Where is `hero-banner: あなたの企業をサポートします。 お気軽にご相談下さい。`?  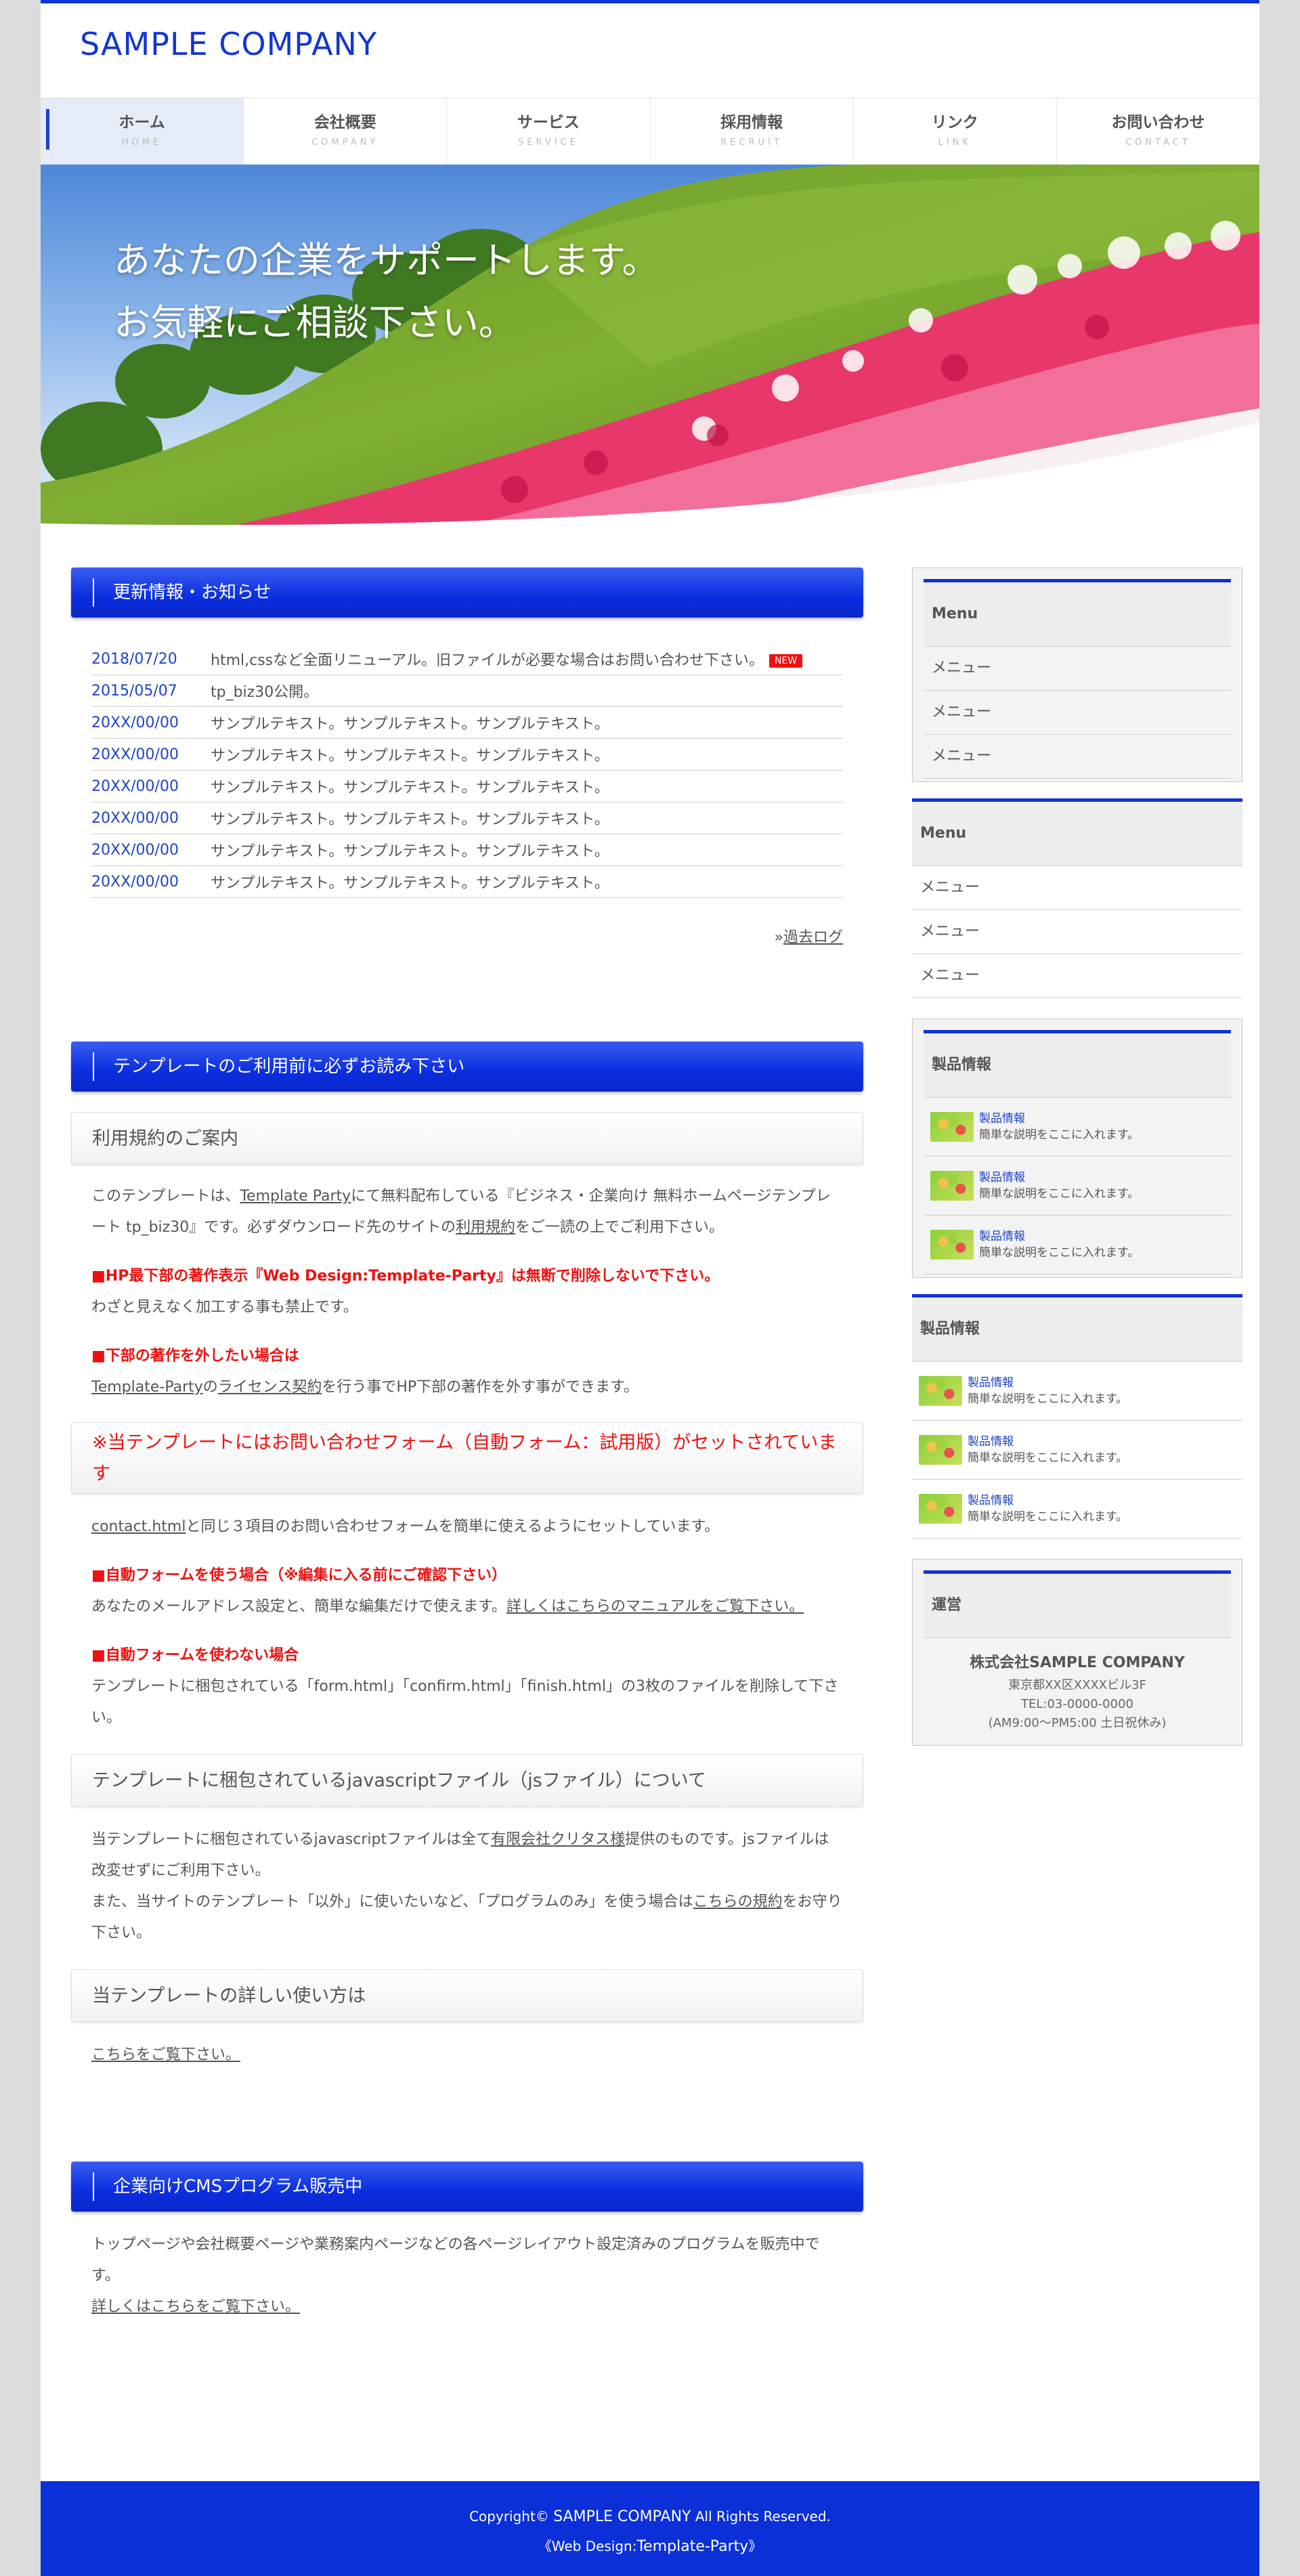
hero-banner: あなたの企業をサポートします。 お気軽にご相談下さい。 is located at coordinates (650, 347).